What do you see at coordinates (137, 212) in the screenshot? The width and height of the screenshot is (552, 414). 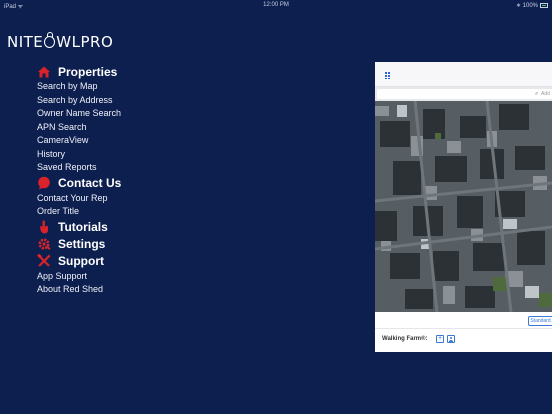 I see `menu-item-order-title: Order Title` at bounding box center [137, 212].